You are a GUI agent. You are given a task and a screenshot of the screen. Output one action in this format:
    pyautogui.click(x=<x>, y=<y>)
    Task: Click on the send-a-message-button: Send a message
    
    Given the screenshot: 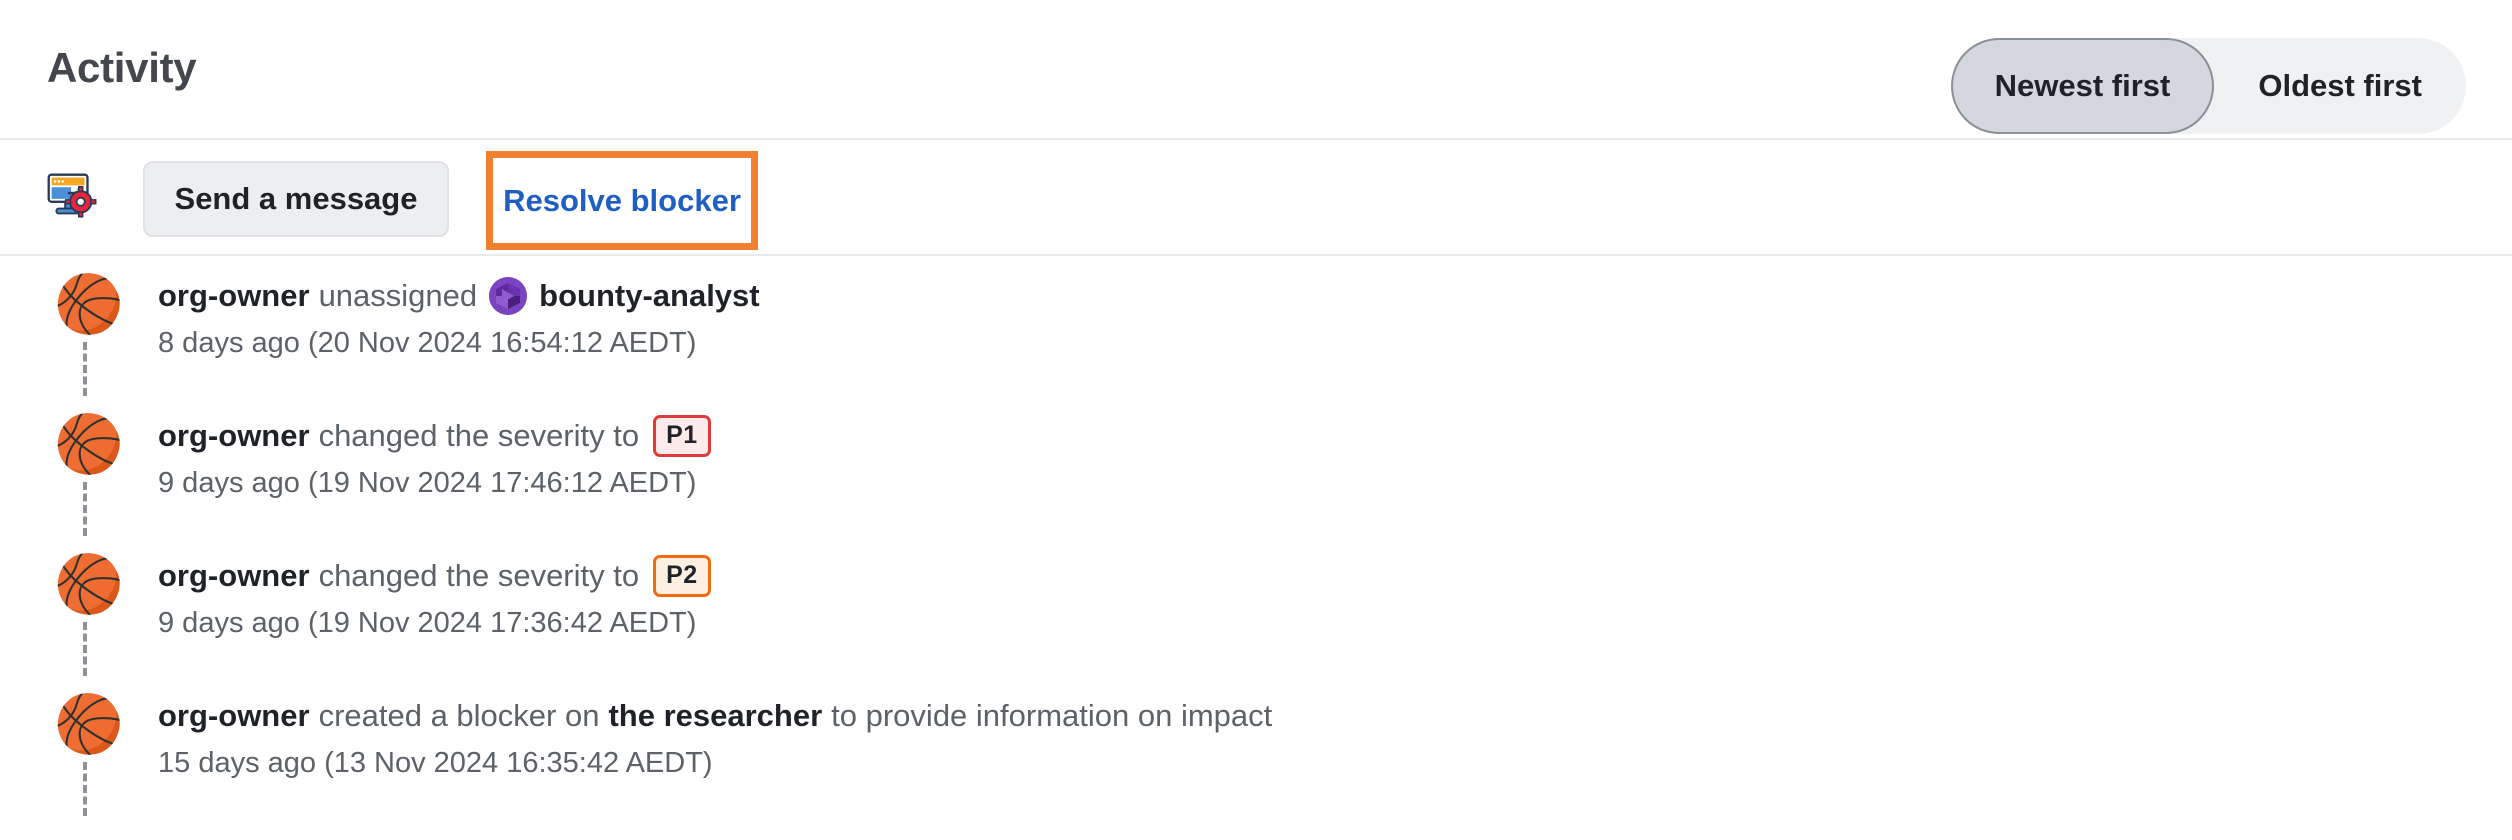 What is the action you would take?
    pyautogui.click(x=296, y=199)
    